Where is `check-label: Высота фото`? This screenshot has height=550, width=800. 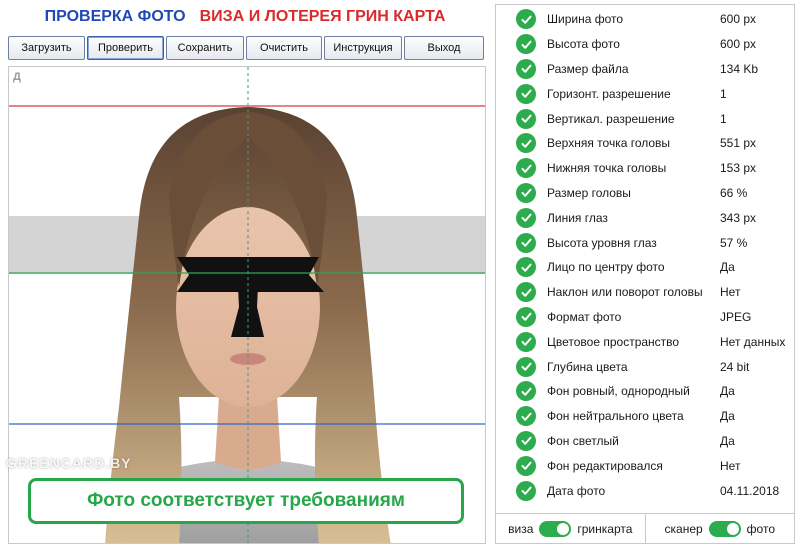 check-label: Высота фото is located at coordinates (583, 44).